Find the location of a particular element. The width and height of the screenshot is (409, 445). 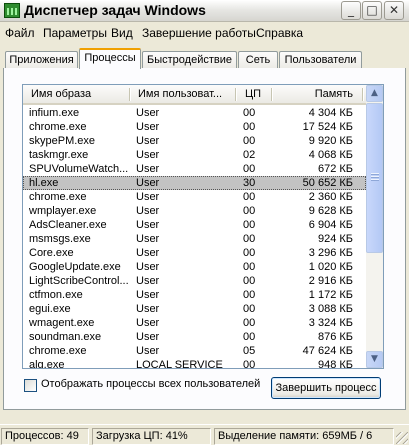

table-row: alg.exe LOCAL SERVICE 00 948 КБ is located at coordinates (194, 363).